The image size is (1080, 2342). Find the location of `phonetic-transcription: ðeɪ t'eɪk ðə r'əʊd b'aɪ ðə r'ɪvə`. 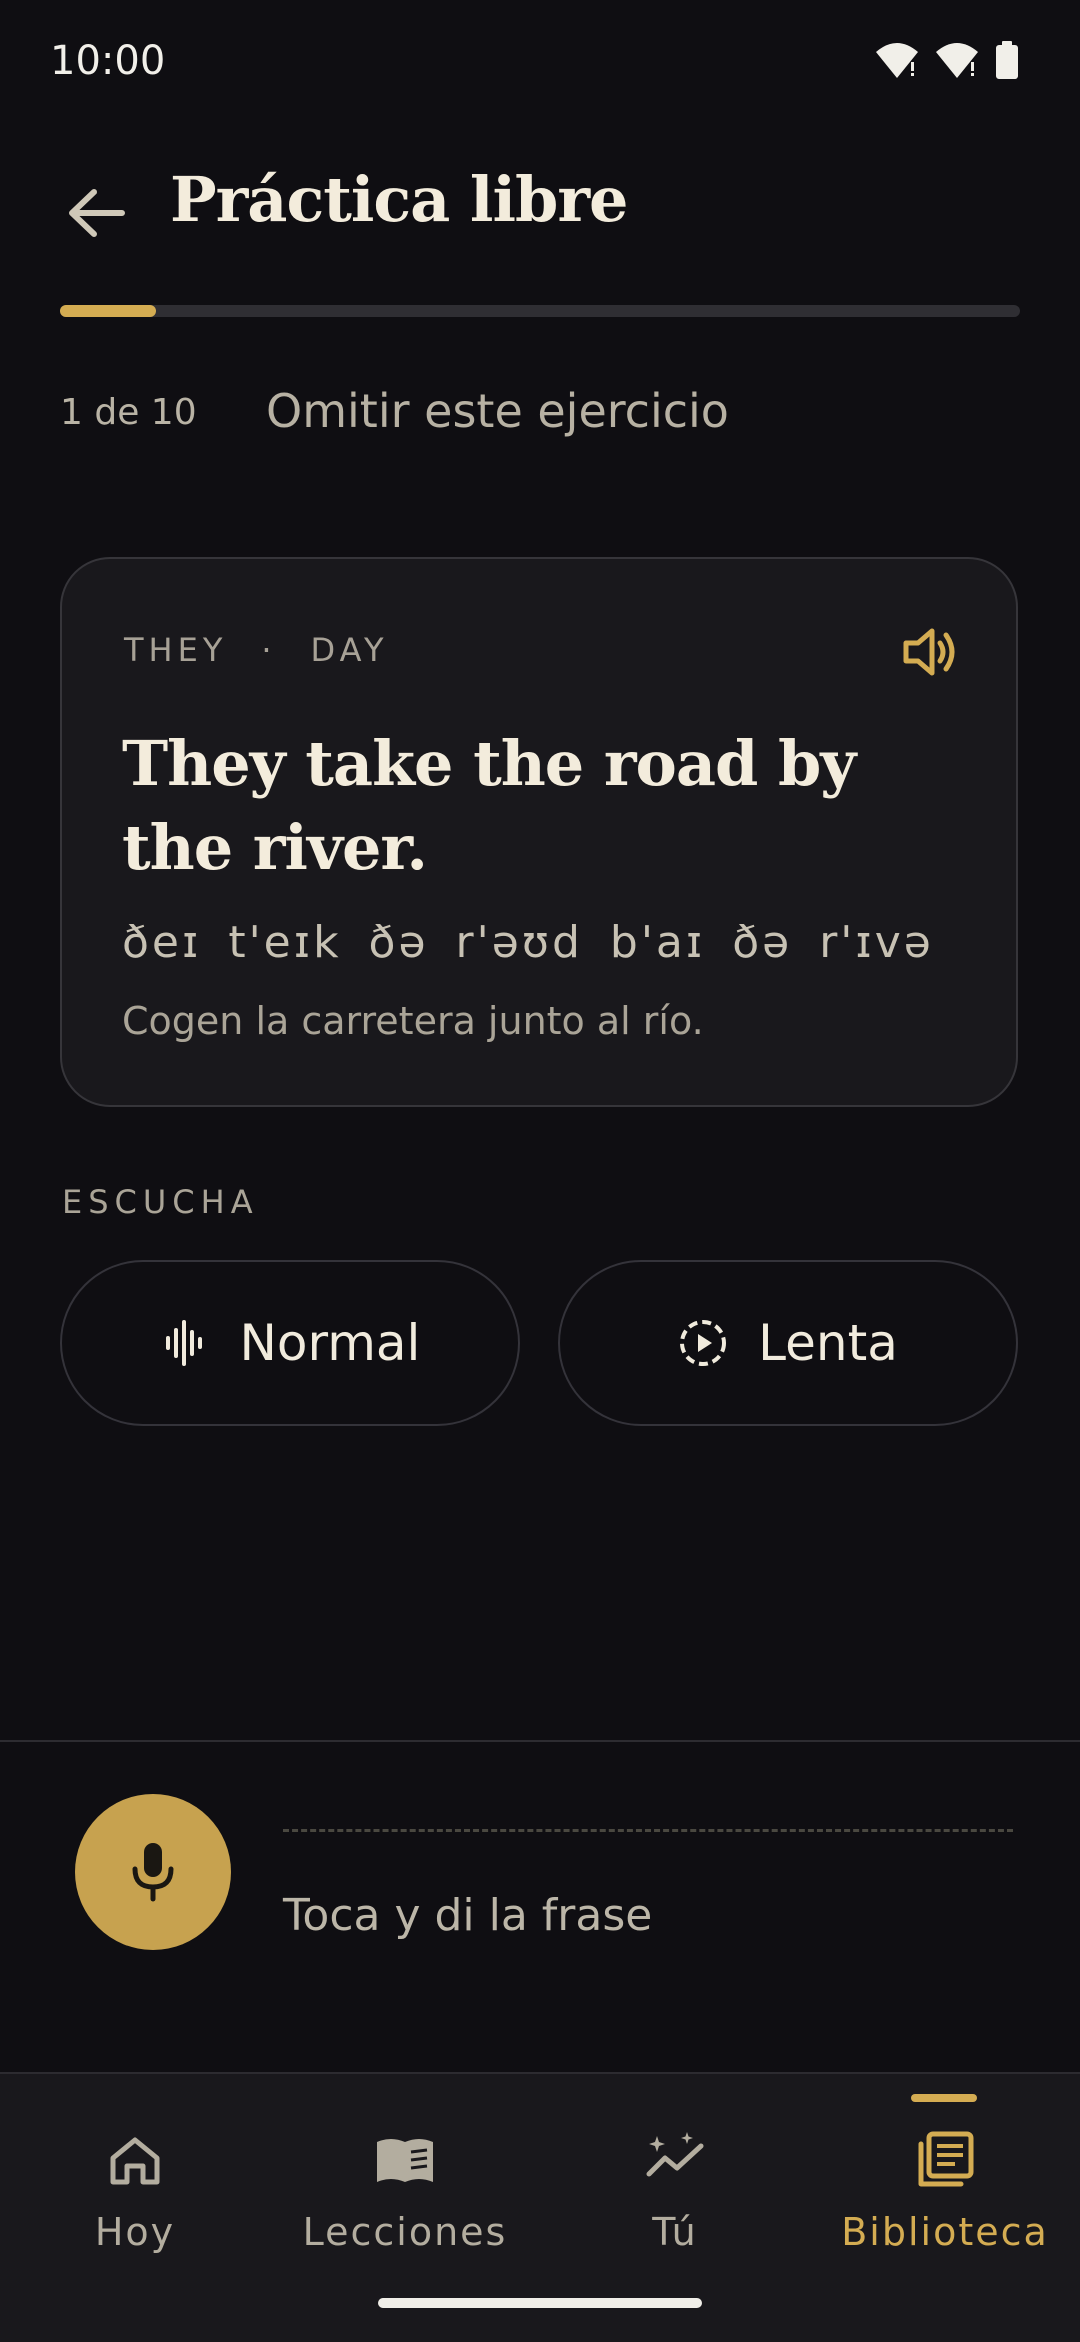

phonetic-transcription: ðeɪ t'eɪk ðə r'əʊd b'aɪ ðə r'ɪvə is located at coordinates (528, 942).